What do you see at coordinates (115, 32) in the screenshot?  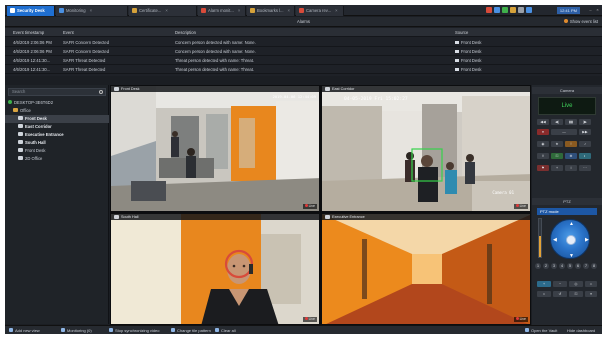 I see `column-header-event: Event` at bounding box center [115, 32].